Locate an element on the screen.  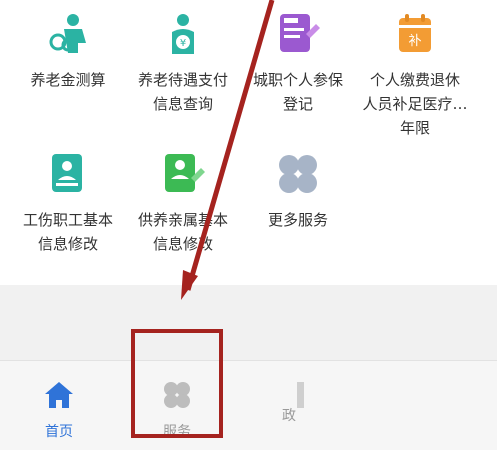
service-label-line1: 供养亲属基本 is located at coordinates (182, 220).